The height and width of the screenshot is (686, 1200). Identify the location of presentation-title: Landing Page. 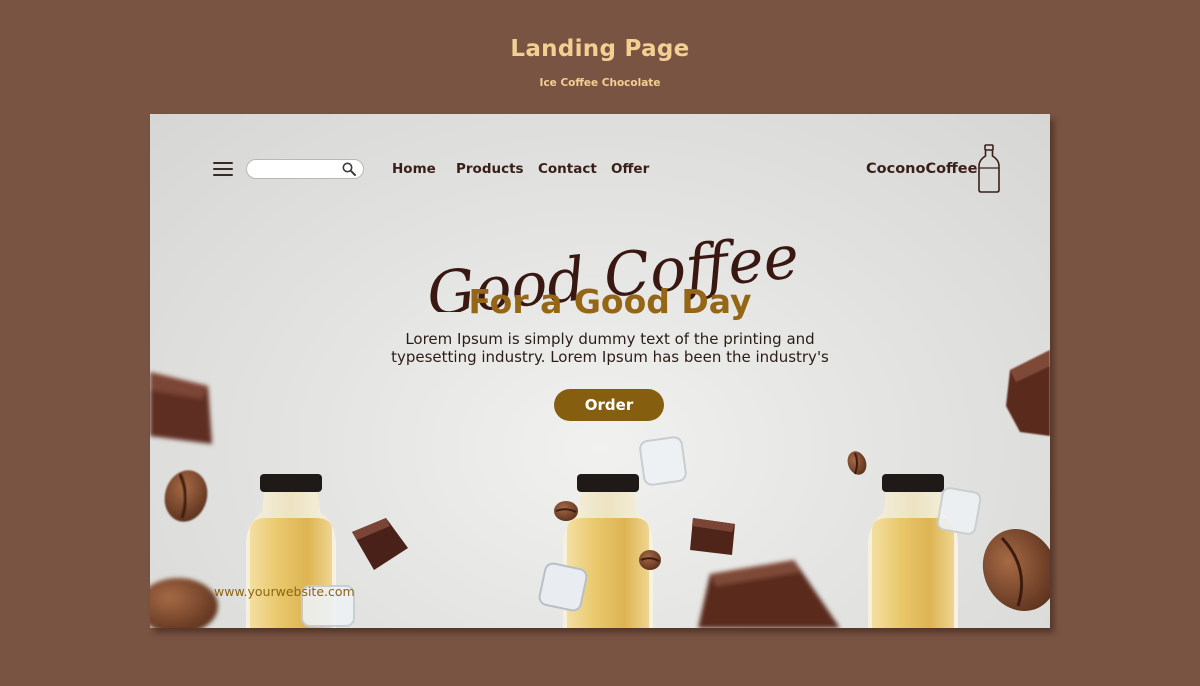
(600, 49).